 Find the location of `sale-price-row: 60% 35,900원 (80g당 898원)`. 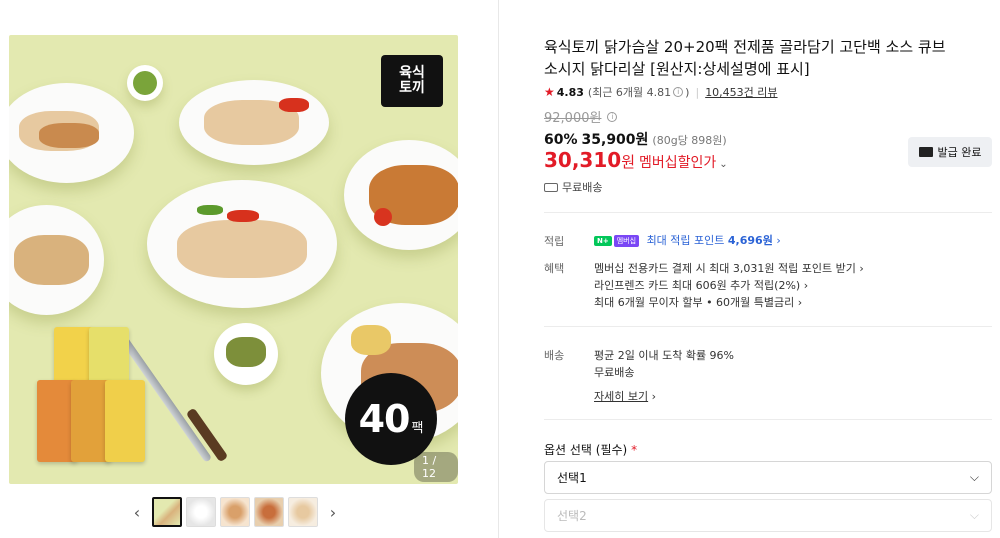

sale-price-row: 60% 35,900원 (80g당 898원) is located at coordinates (635, 139).